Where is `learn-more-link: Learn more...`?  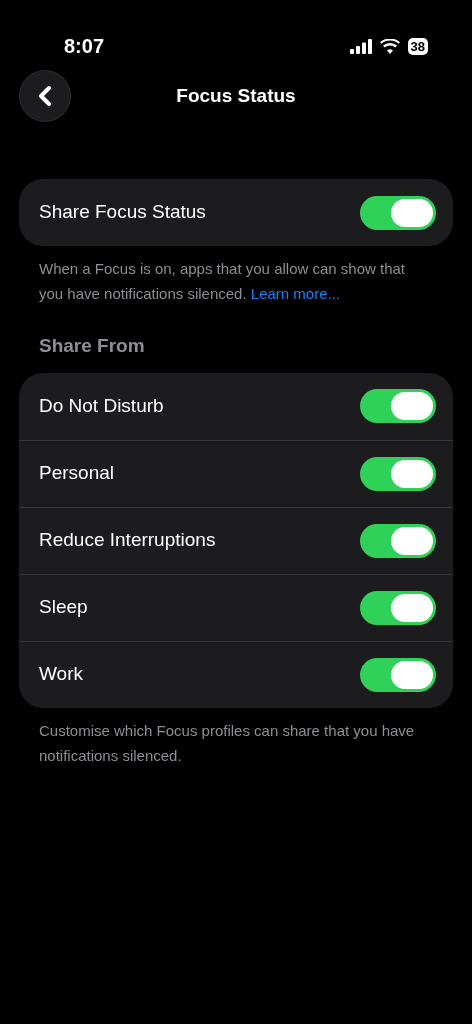 learn-more-link: Learn more... is located at coordinates (295, 293).